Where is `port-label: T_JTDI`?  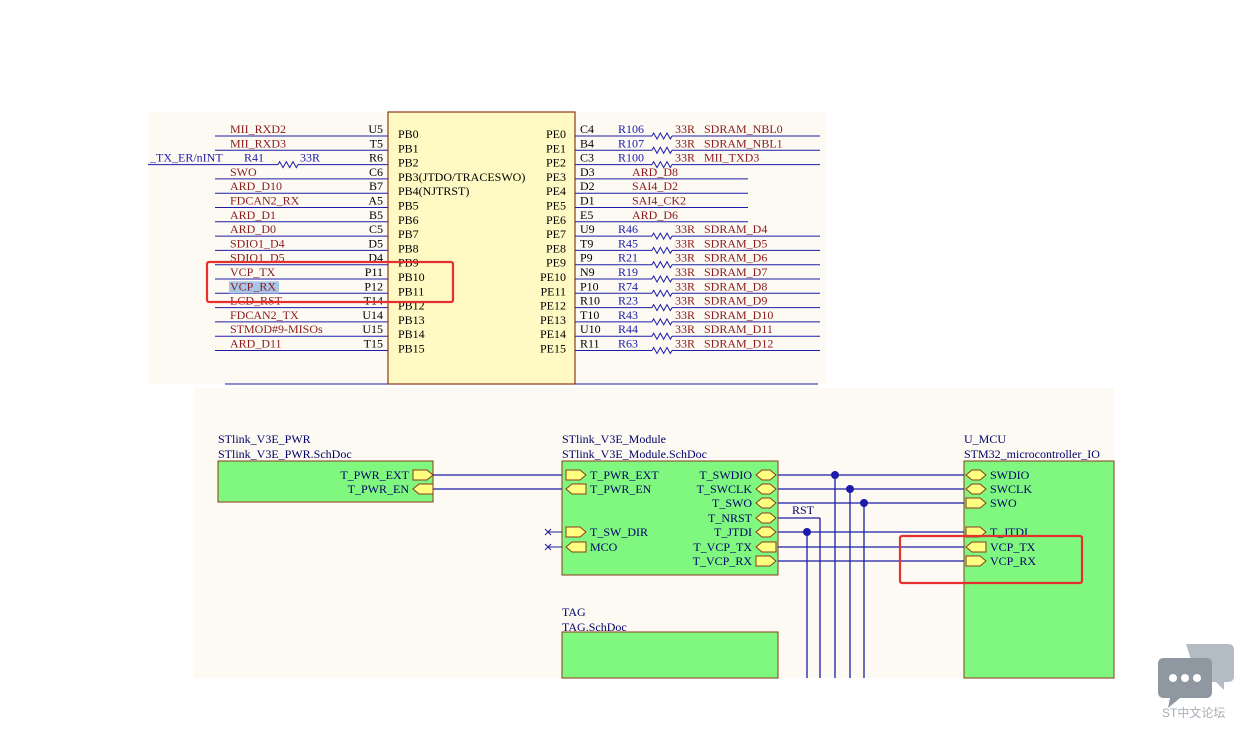 port-label: T_JTDI is located at coordinates (733, 532).